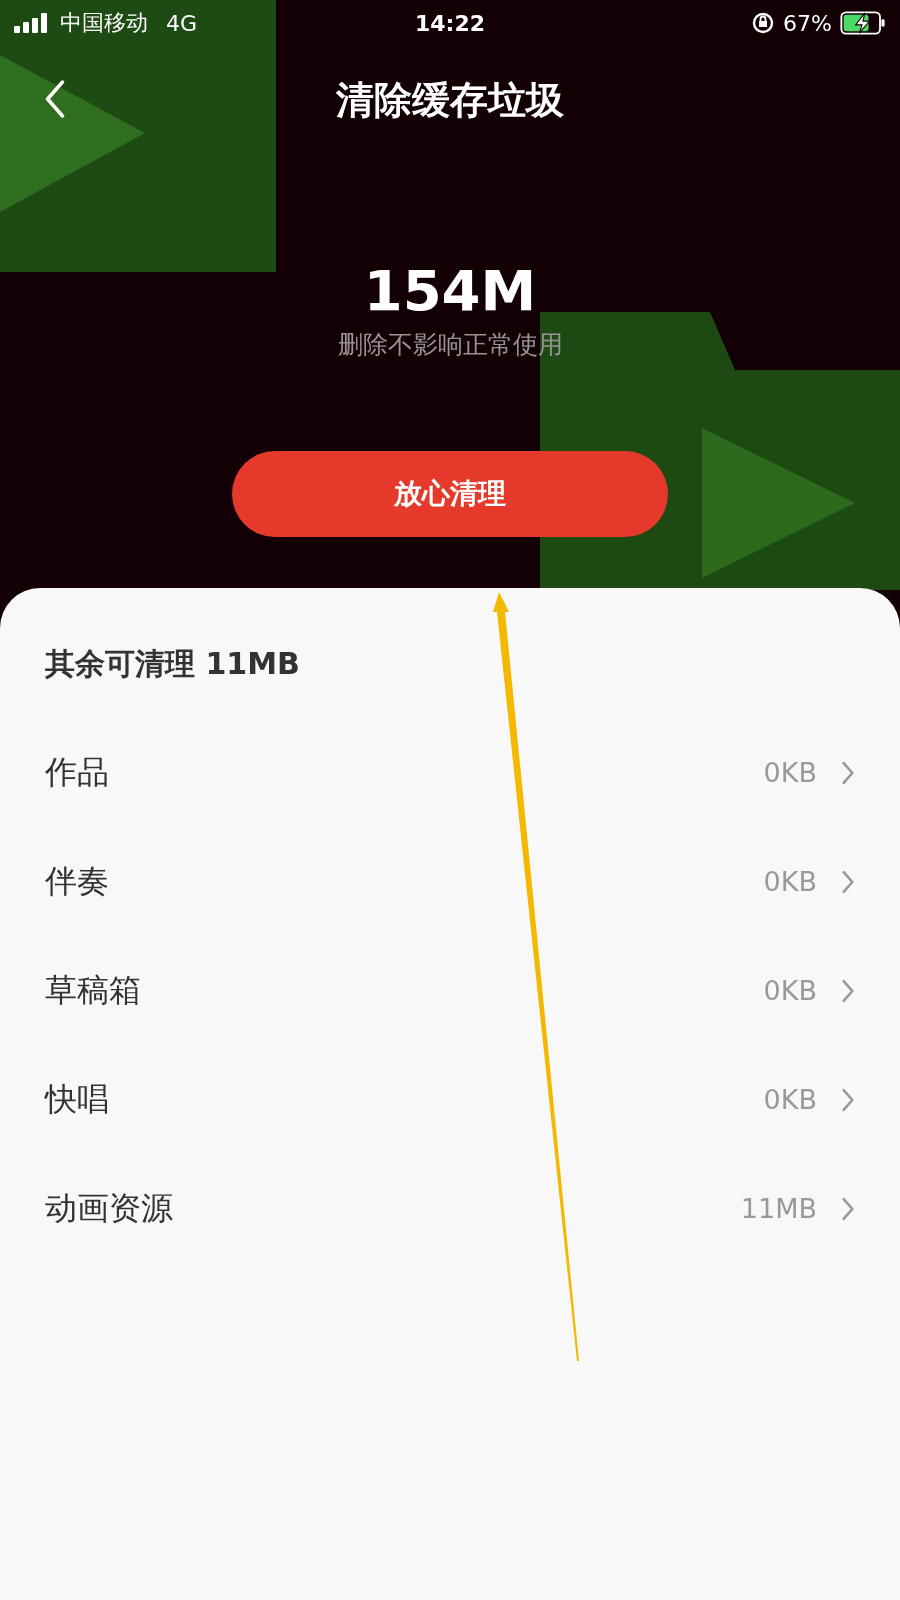 The height and width of the screenshot is (1600, 900). I want to click on battery-percent: 67%, so click(807, 23).